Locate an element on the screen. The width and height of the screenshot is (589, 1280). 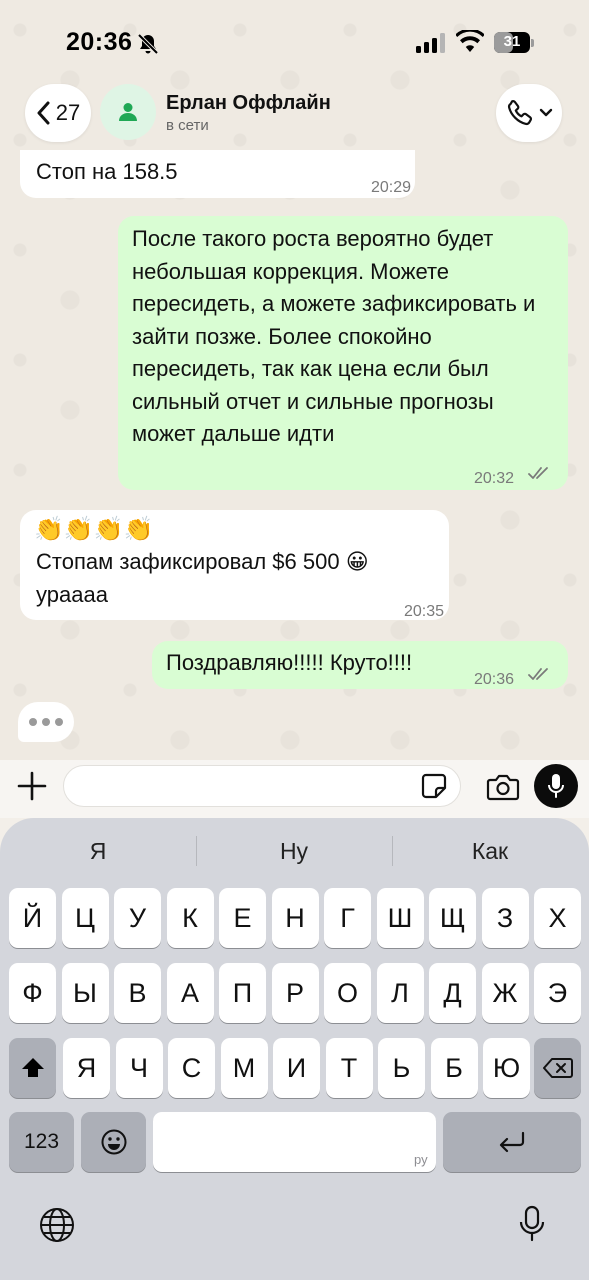
message-emoji: 👏👏👏👏 is located at coordinates (94, 529).